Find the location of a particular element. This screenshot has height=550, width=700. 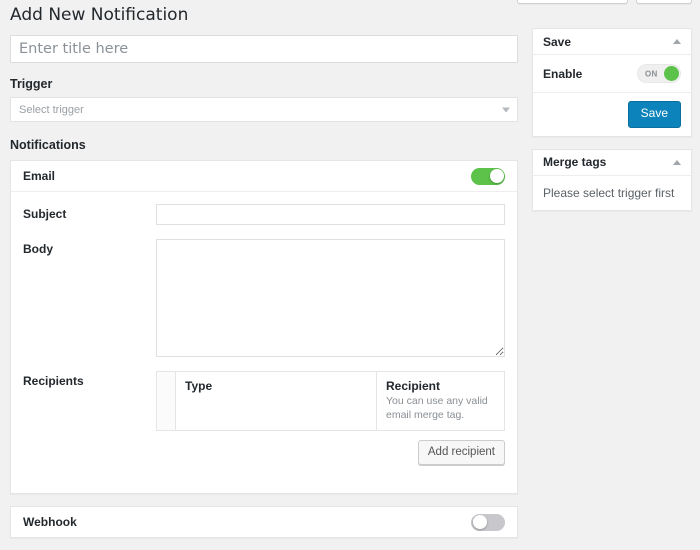

merge-tags-message: Please select trigger first is located at coordinates (609, 192).